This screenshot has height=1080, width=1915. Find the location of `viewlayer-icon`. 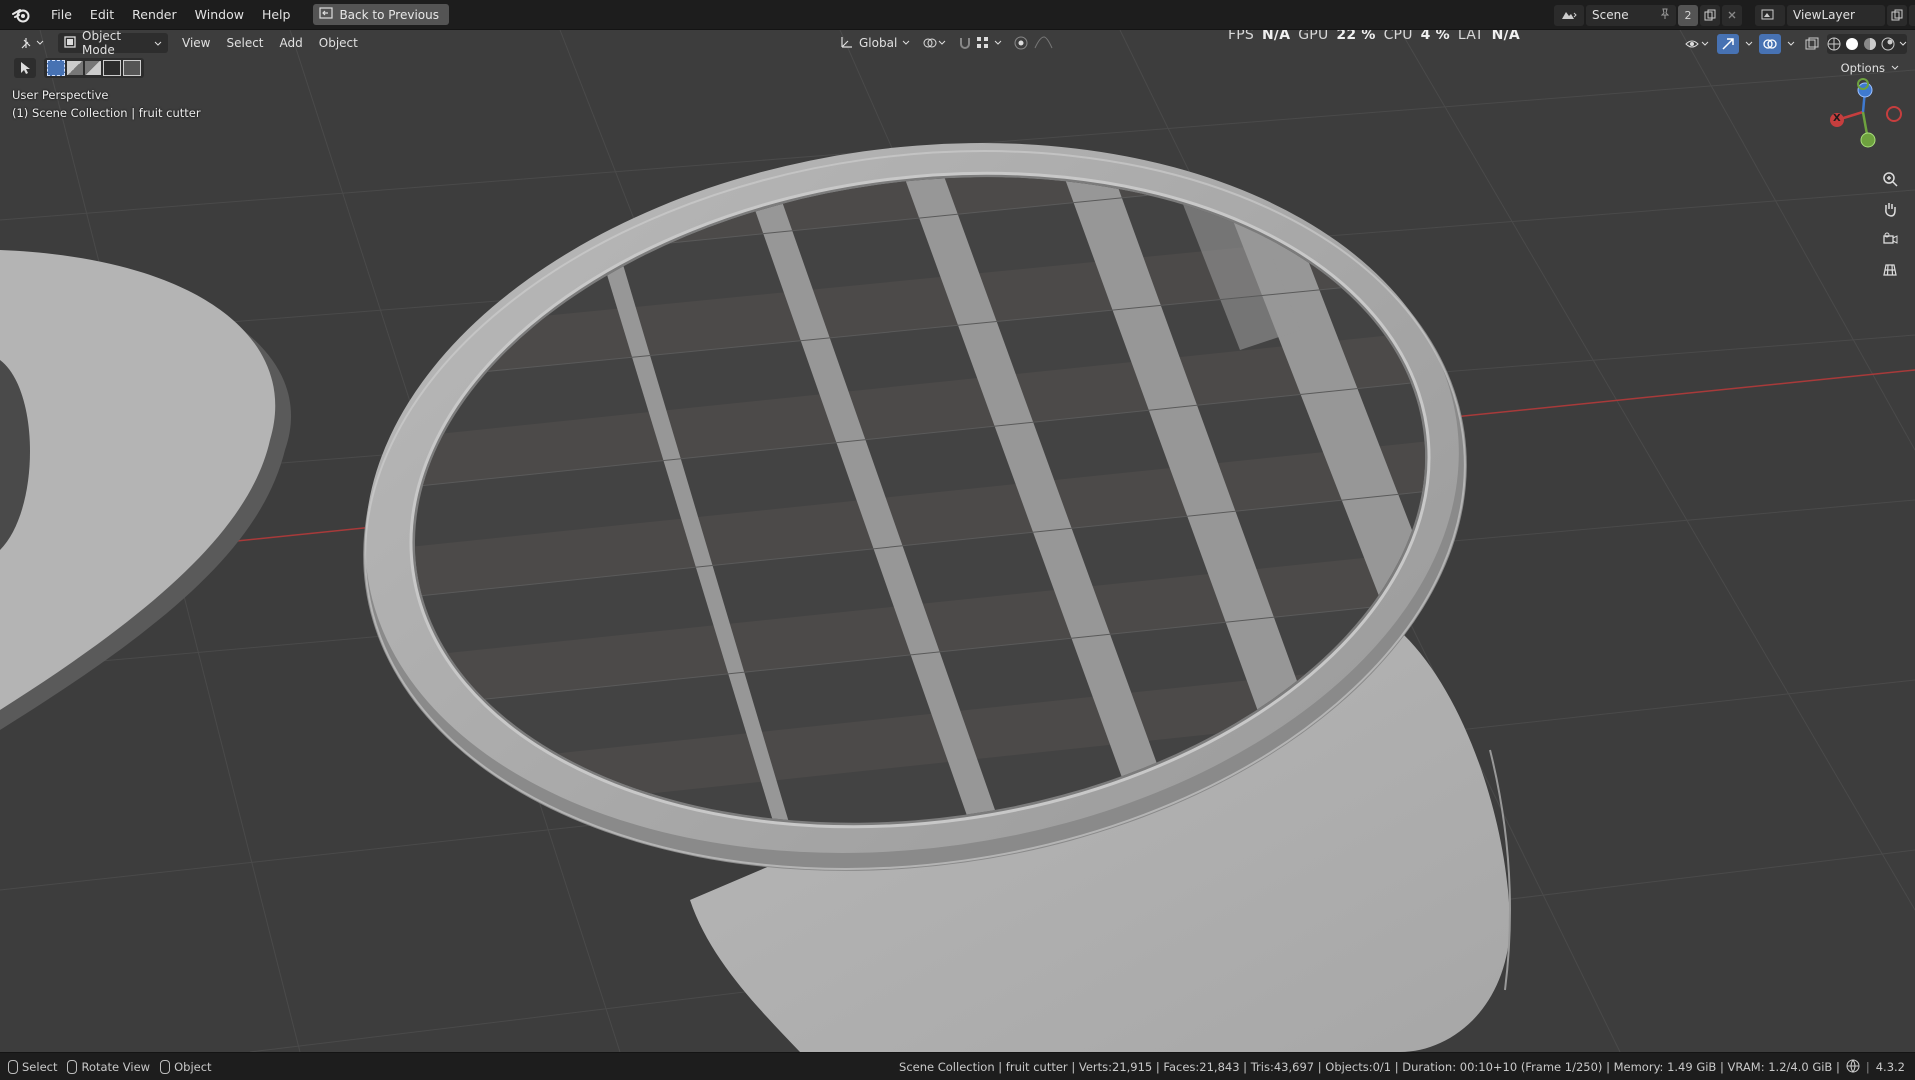

viewlayer-icon is located at coordinates (1770, 15).